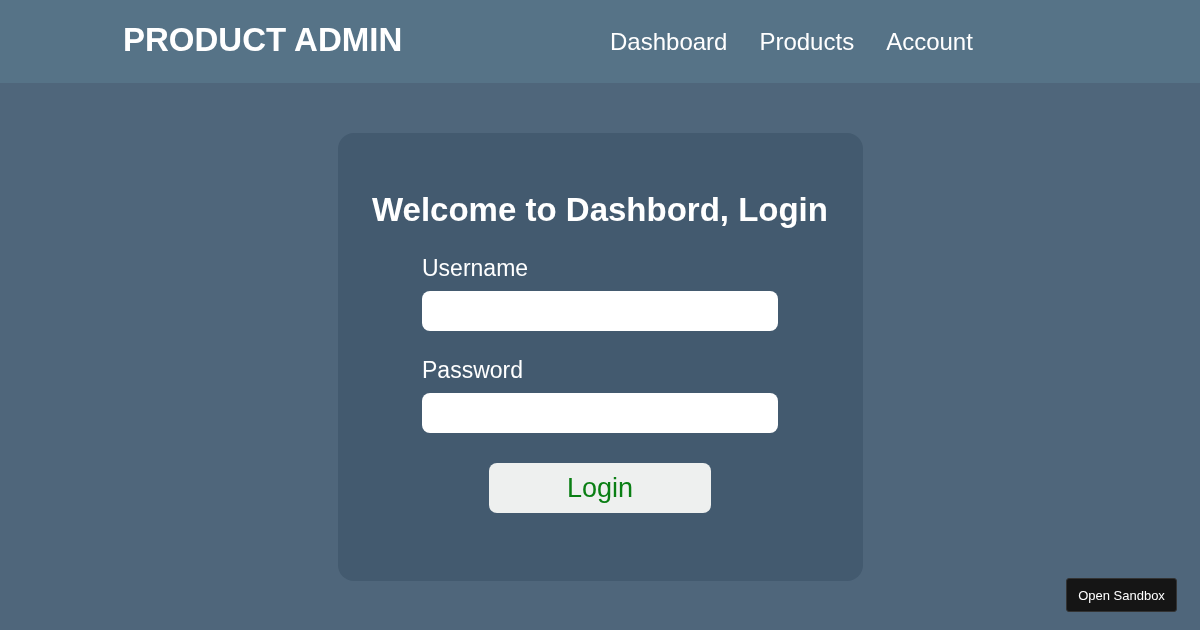 This screenshot has width=1200, height=630. Describe the element at coordinates (1121, 595) in the screenshot. I see `open-sandbox-button: Open Sandbox` at that location.